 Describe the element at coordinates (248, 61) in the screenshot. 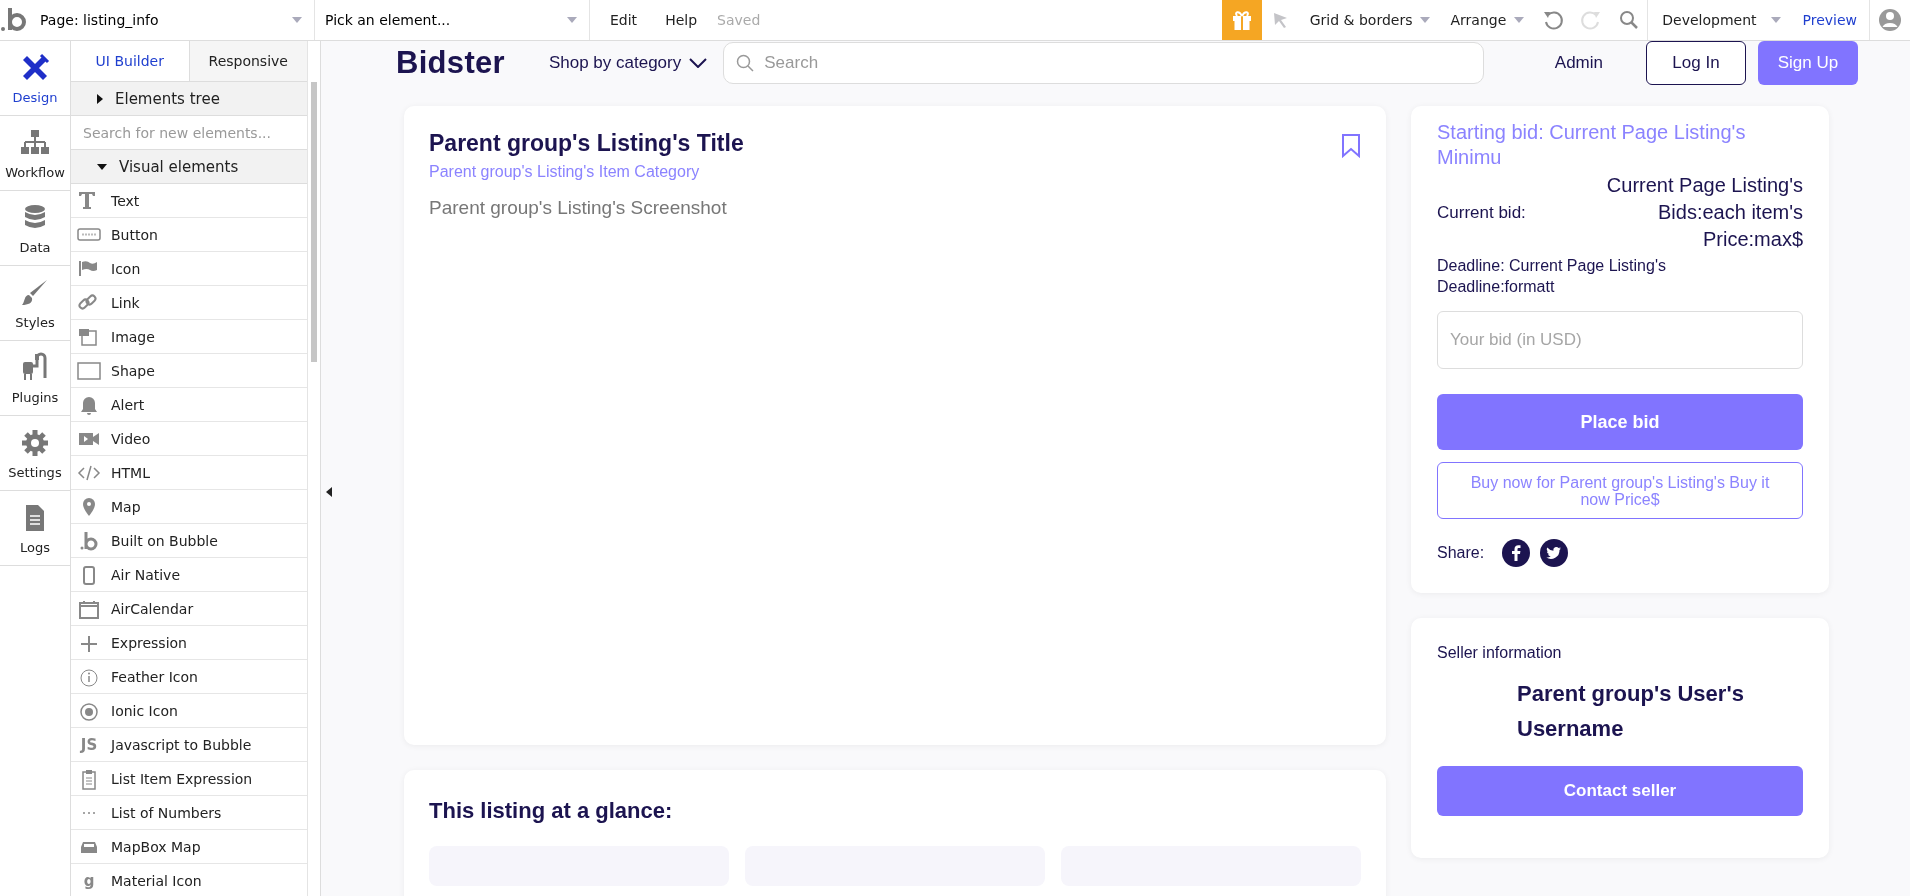

I see `panel-tab: Responsive` at that location.